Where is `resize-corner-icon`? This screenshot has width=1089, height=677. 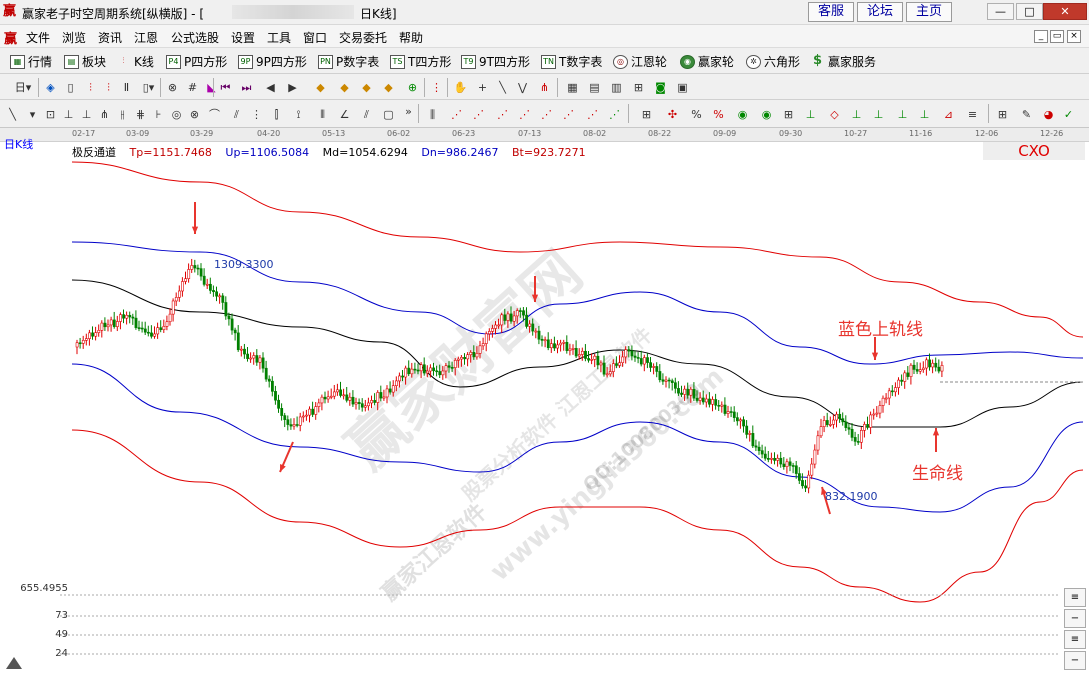
resize-corner-icon is located at coordinates (14, 663).